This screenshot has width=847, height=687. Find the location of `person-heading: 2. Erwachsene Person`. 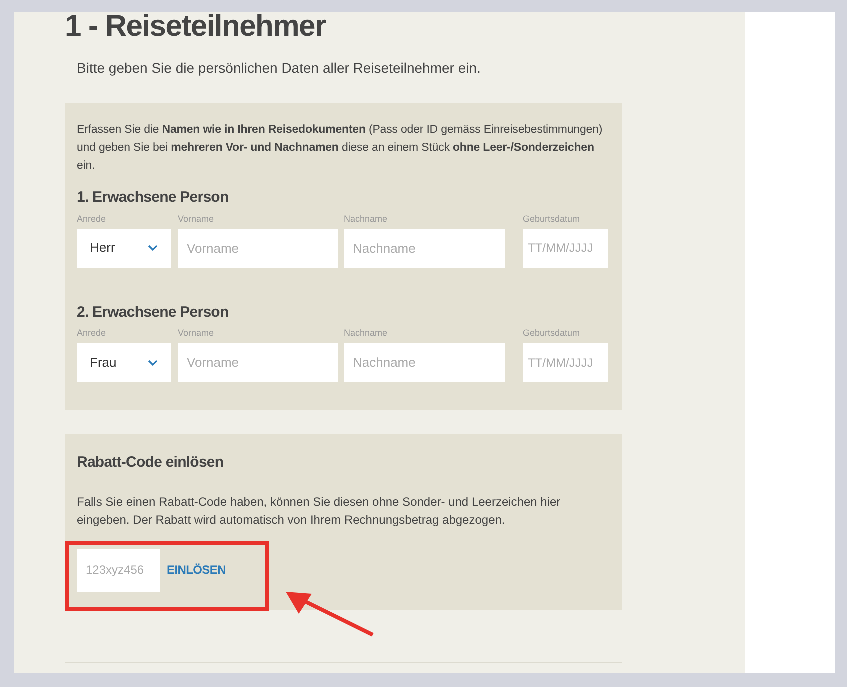

person-heading: 2. Erwachsene Person is located at coordinates (153, 312).